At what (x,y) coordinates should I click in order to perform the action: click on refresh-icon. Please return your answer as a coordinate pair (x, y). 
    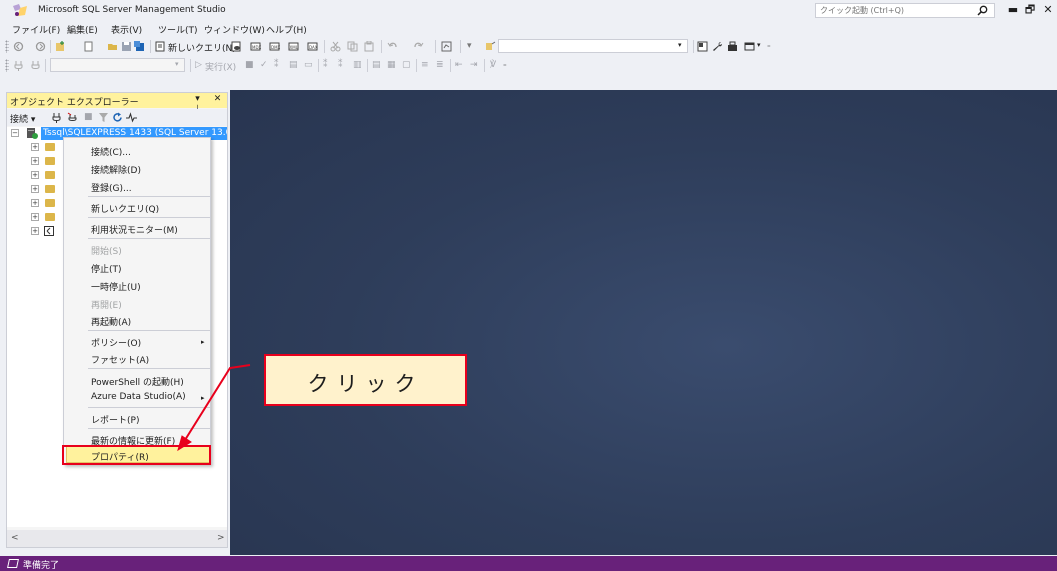
    Looking at the image, I should click on (117, 117).